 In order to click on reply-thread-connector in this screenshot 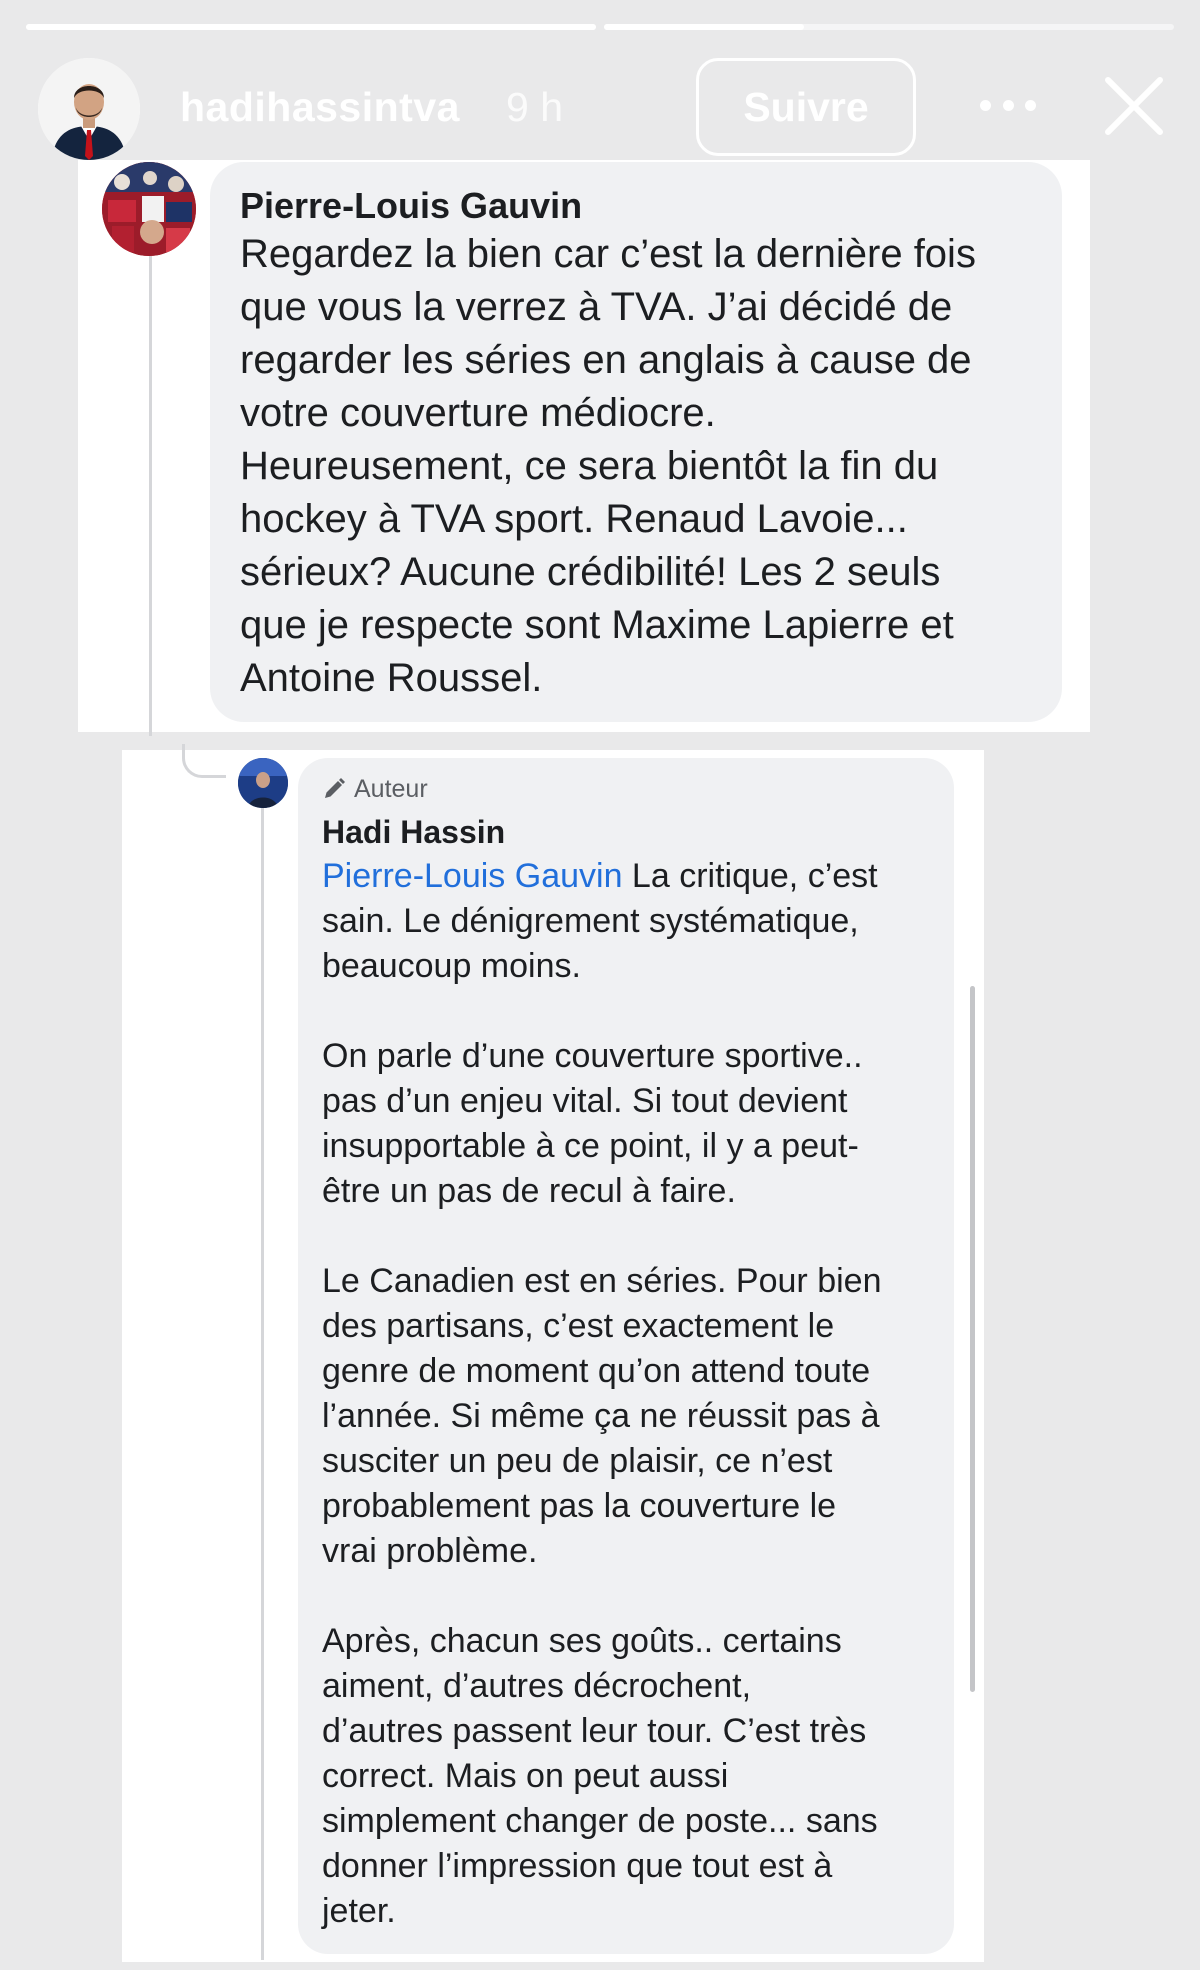, I will do `click(204, 761)`.